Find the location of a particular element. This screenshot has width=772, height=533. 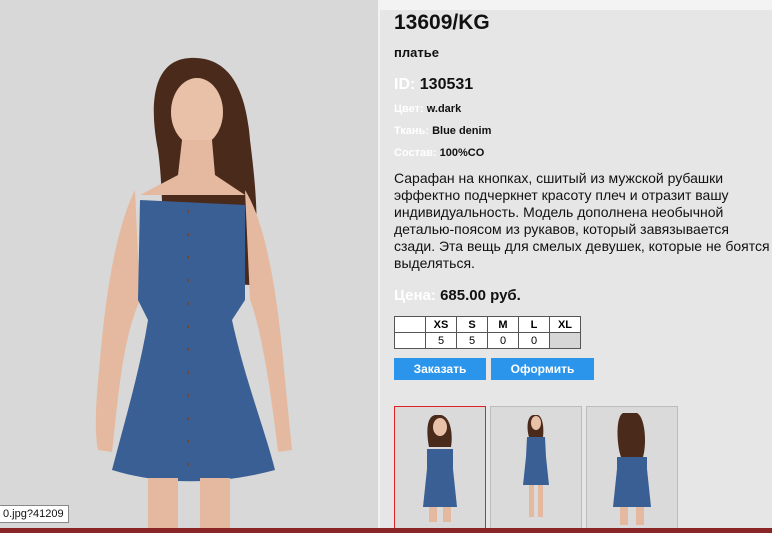

fabric-value: Blue denim is located at coordinates (462, 131).